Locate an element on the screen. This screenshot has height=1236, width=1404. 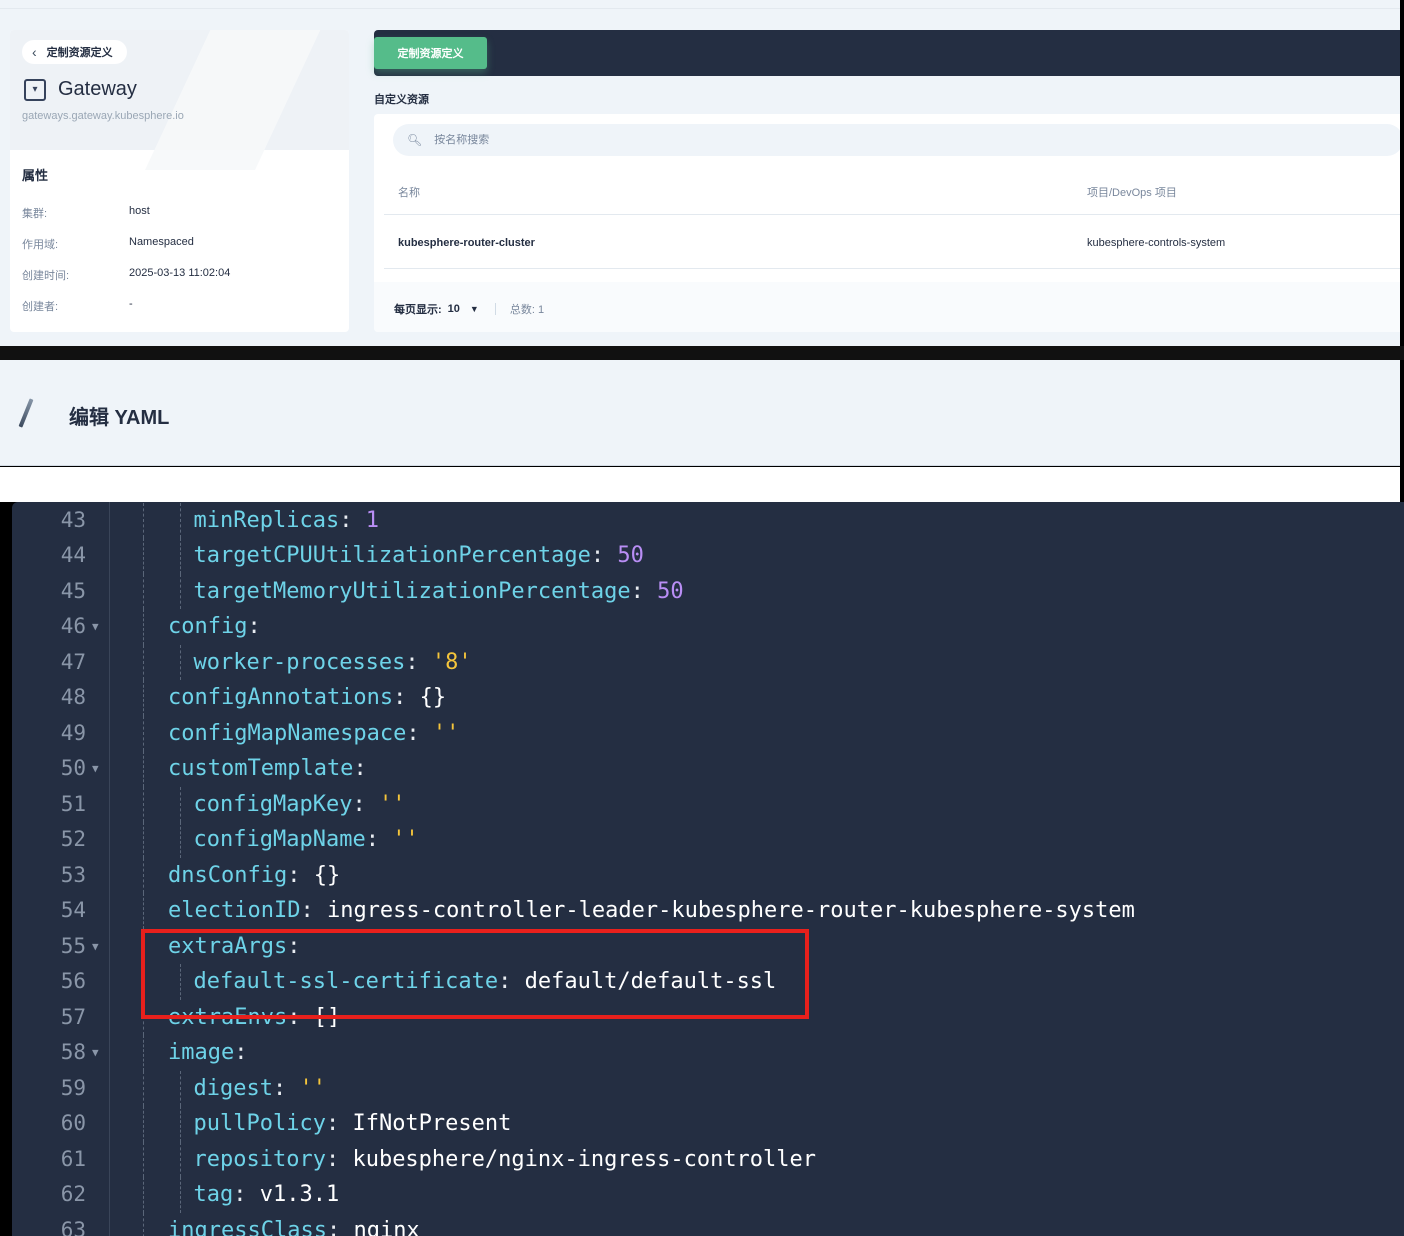
per-page-select: 10 is located at coordinates (454, 309).